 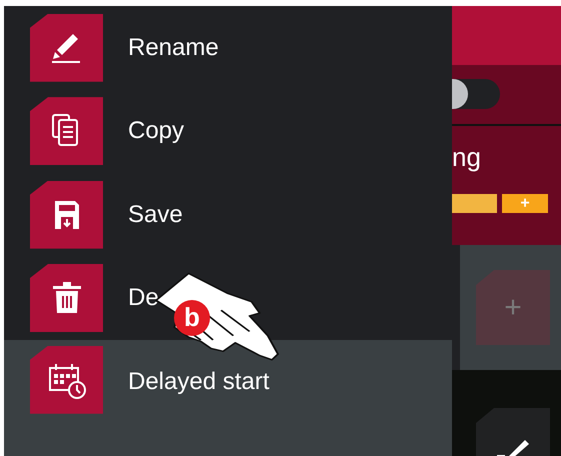 I want to click on menu-item-label: Copy, so click(x=156, y=131).